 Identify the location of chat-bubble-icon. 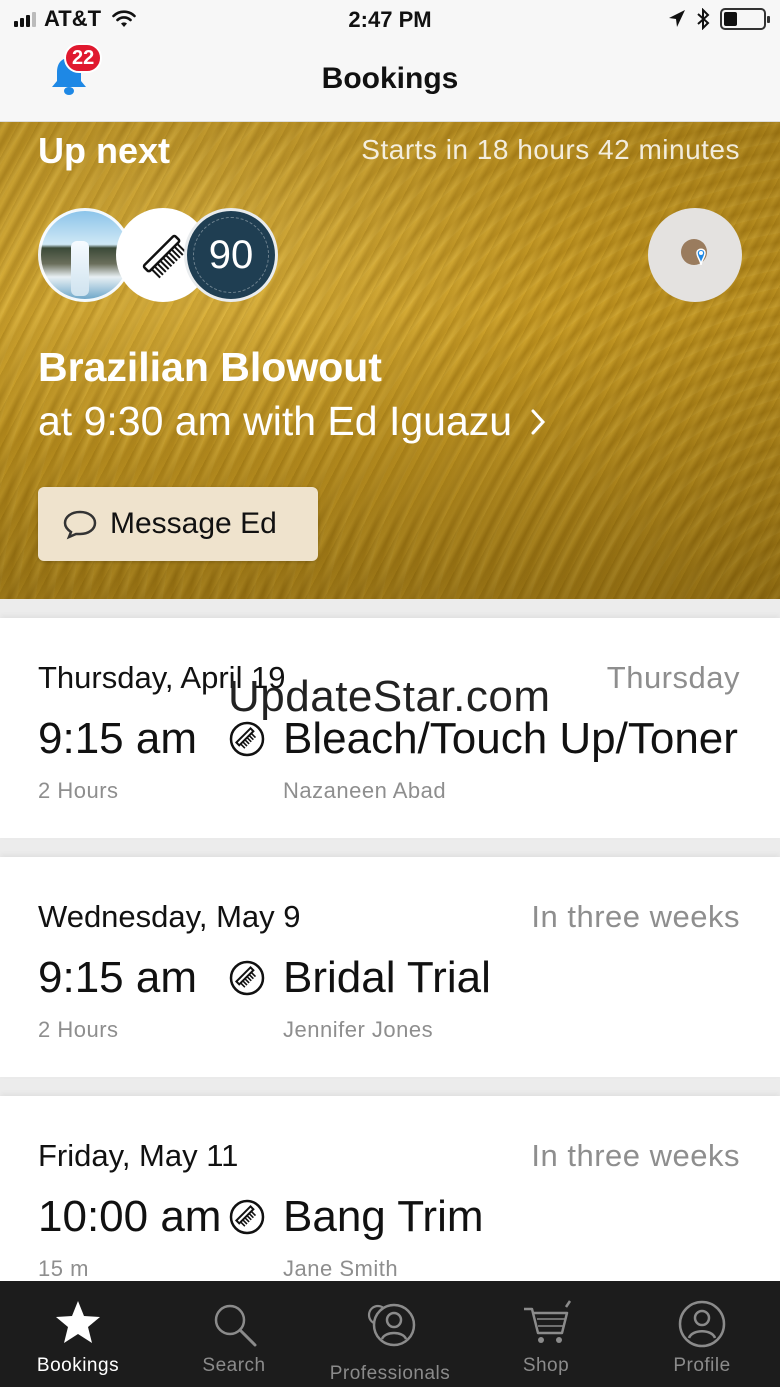
(80, 525).